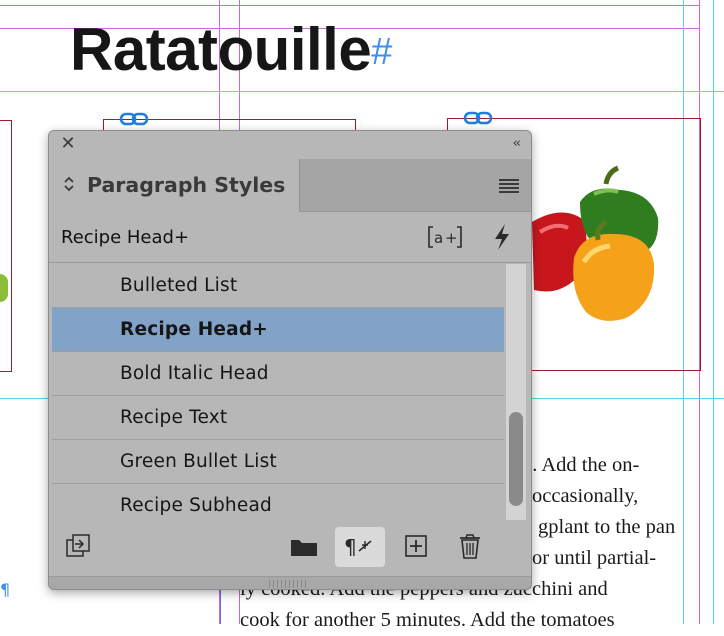 The width and height of the screenshot is (724, 636). What do you see at coordinates (438, 238) in the screenshot?
I see `svg-text: a` at bounding box center [438, 238].